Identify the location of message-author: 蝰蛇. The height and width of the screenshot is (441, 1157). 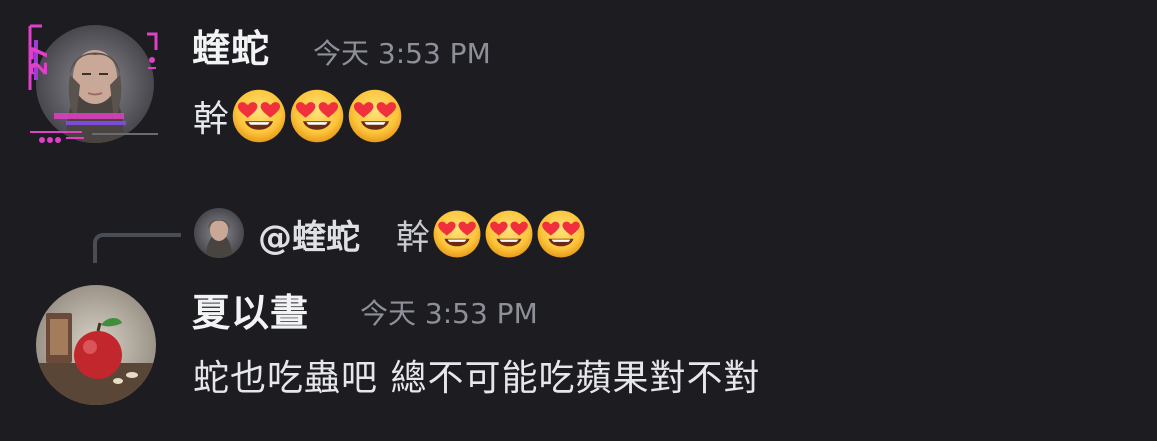
(231, 45).